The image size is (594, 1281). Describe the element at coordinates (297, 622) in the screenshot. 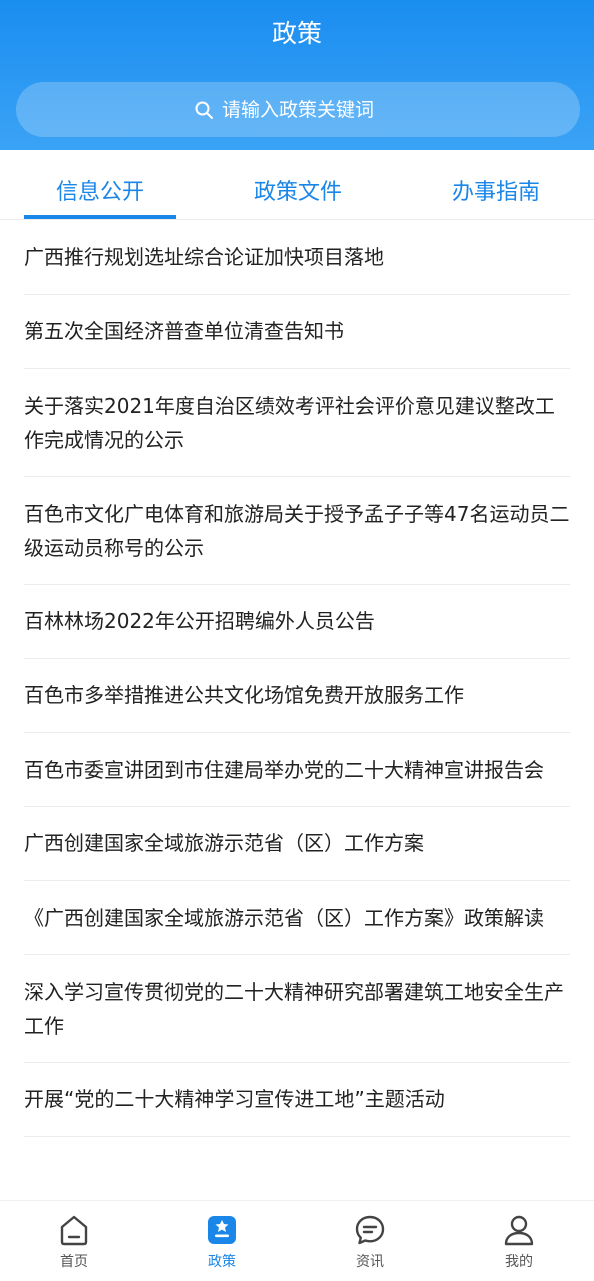

I see `list-item: 百林林场2022年公开招聘编外人员公告` at that location.